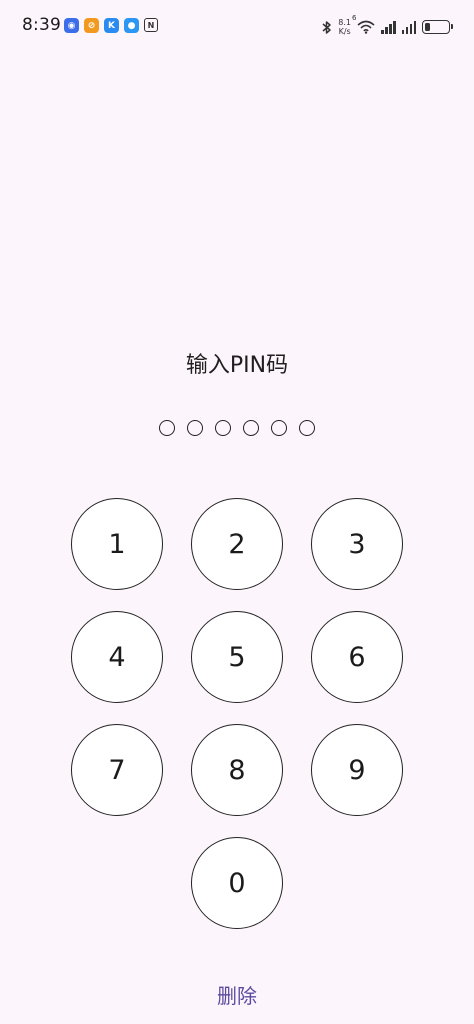  What do you see at coordinates (237, 544) in the screenshot?
I see `key-2: 2` at bounding box center [237, 544].